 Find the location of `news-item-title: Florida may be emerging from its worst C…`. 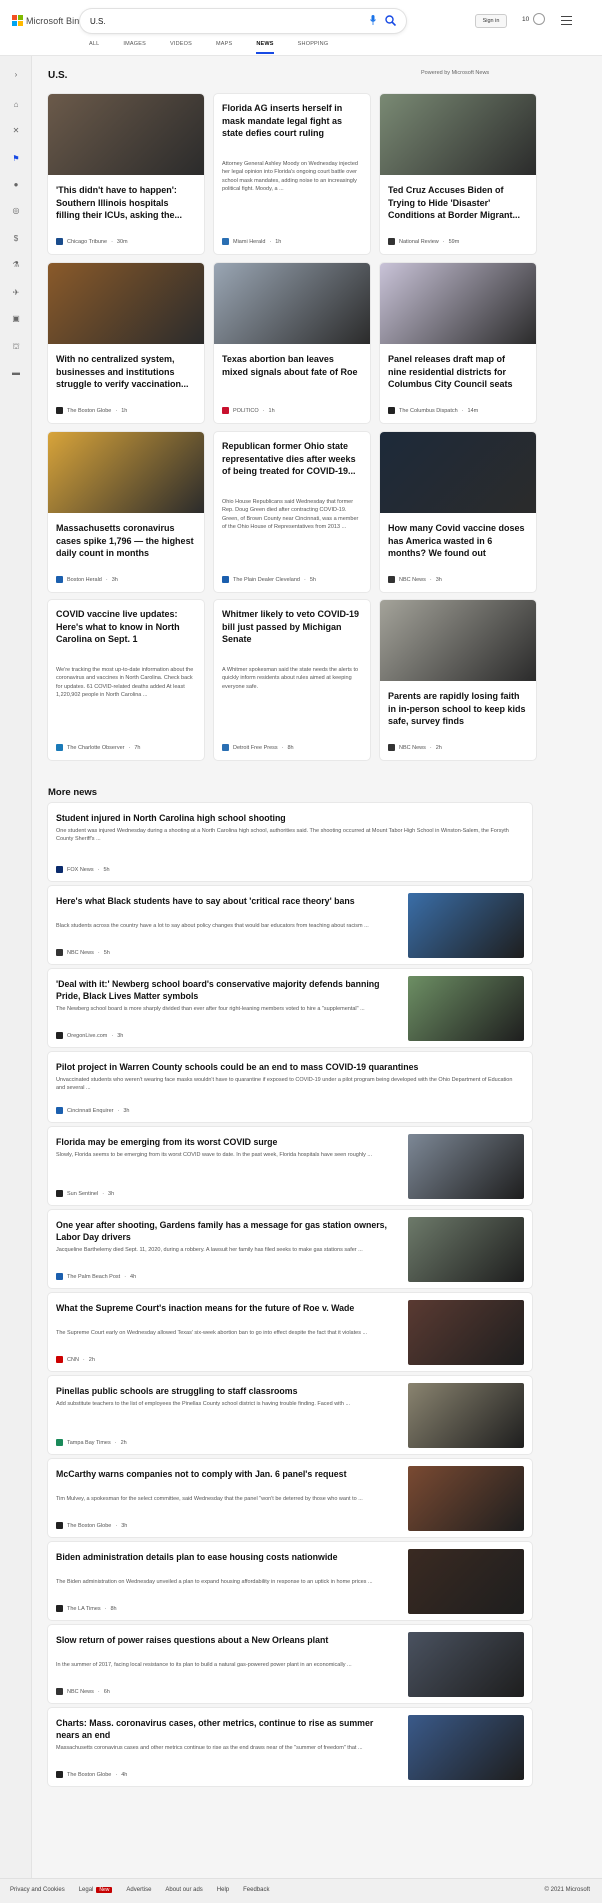

news-item-title: Florida may be emerging from its worst C… is located at coordinates (226, 1142).